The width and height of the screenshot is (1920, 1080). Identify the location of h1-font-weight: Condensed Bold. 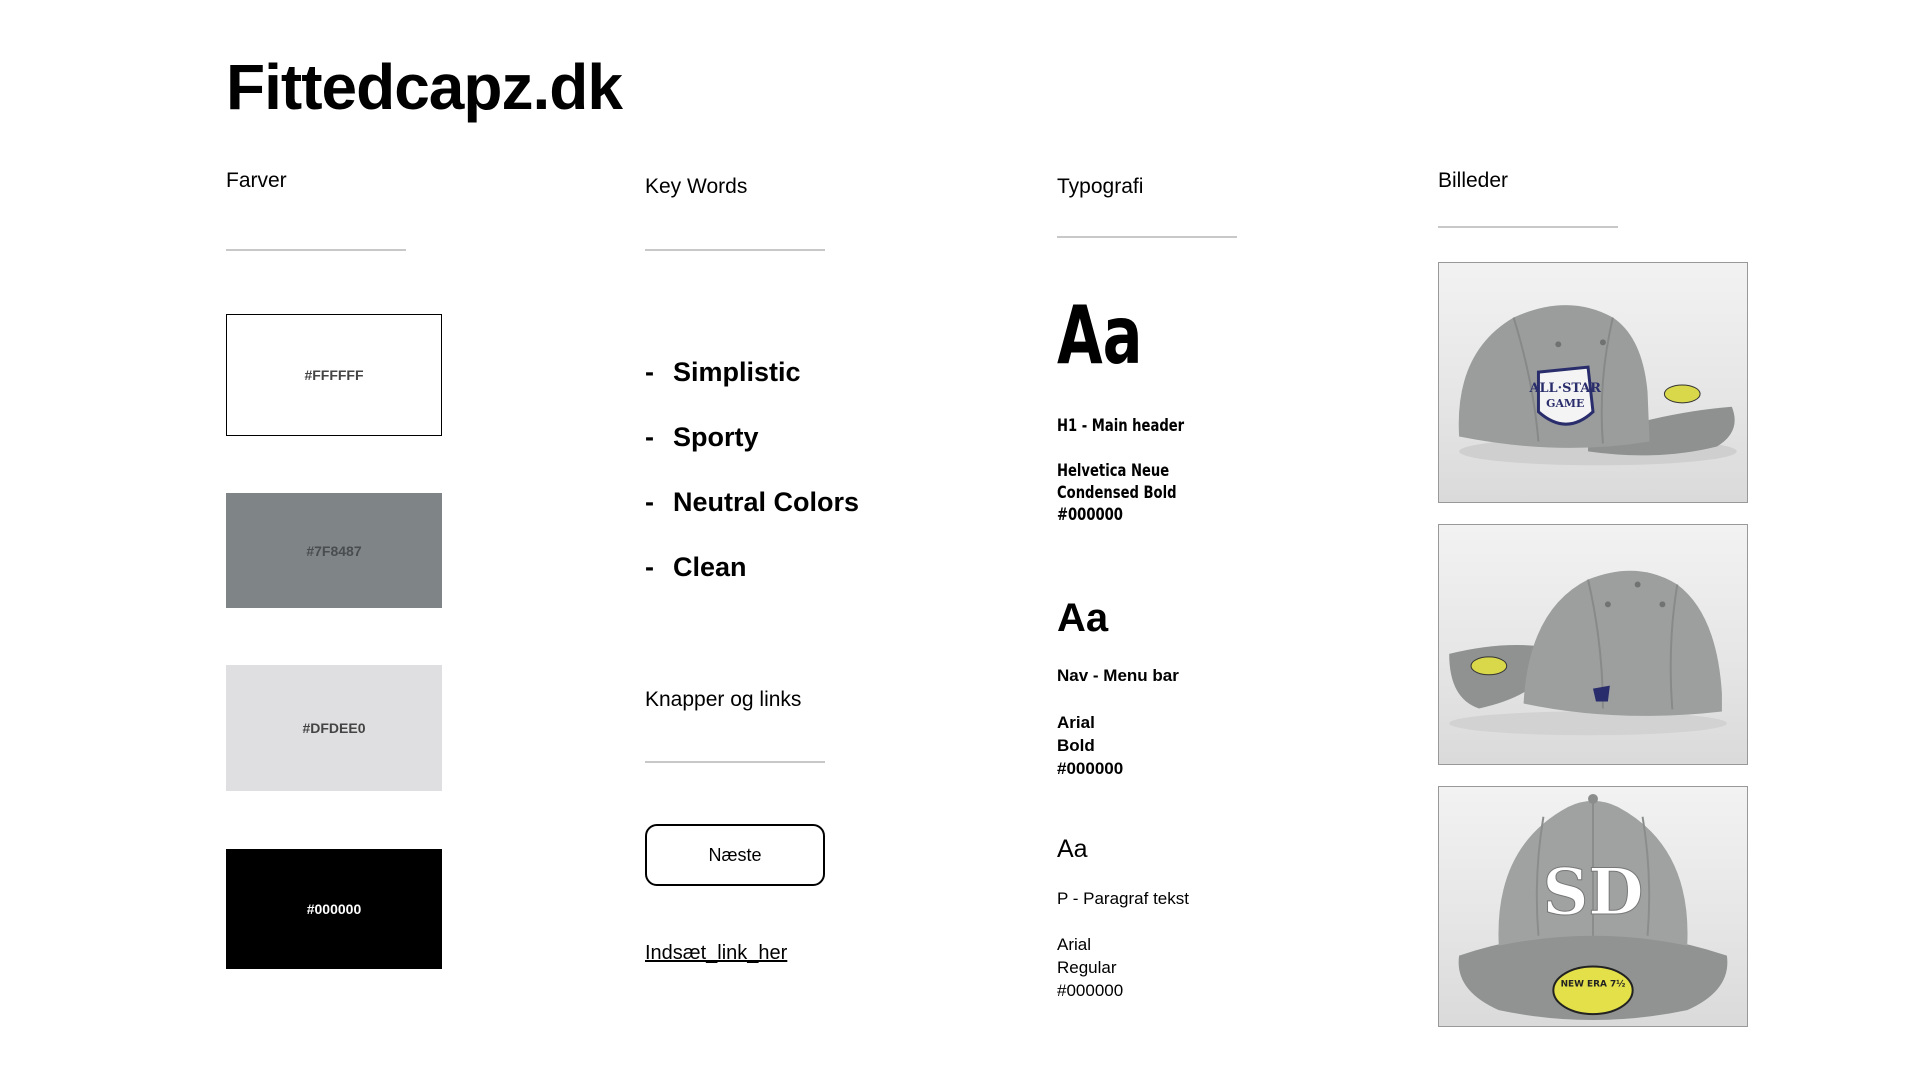
(1117, 493).